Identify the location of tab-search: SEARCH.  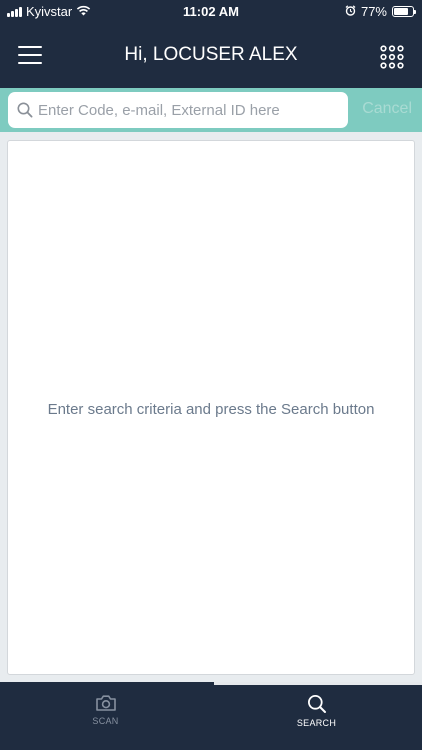
(316, 711).